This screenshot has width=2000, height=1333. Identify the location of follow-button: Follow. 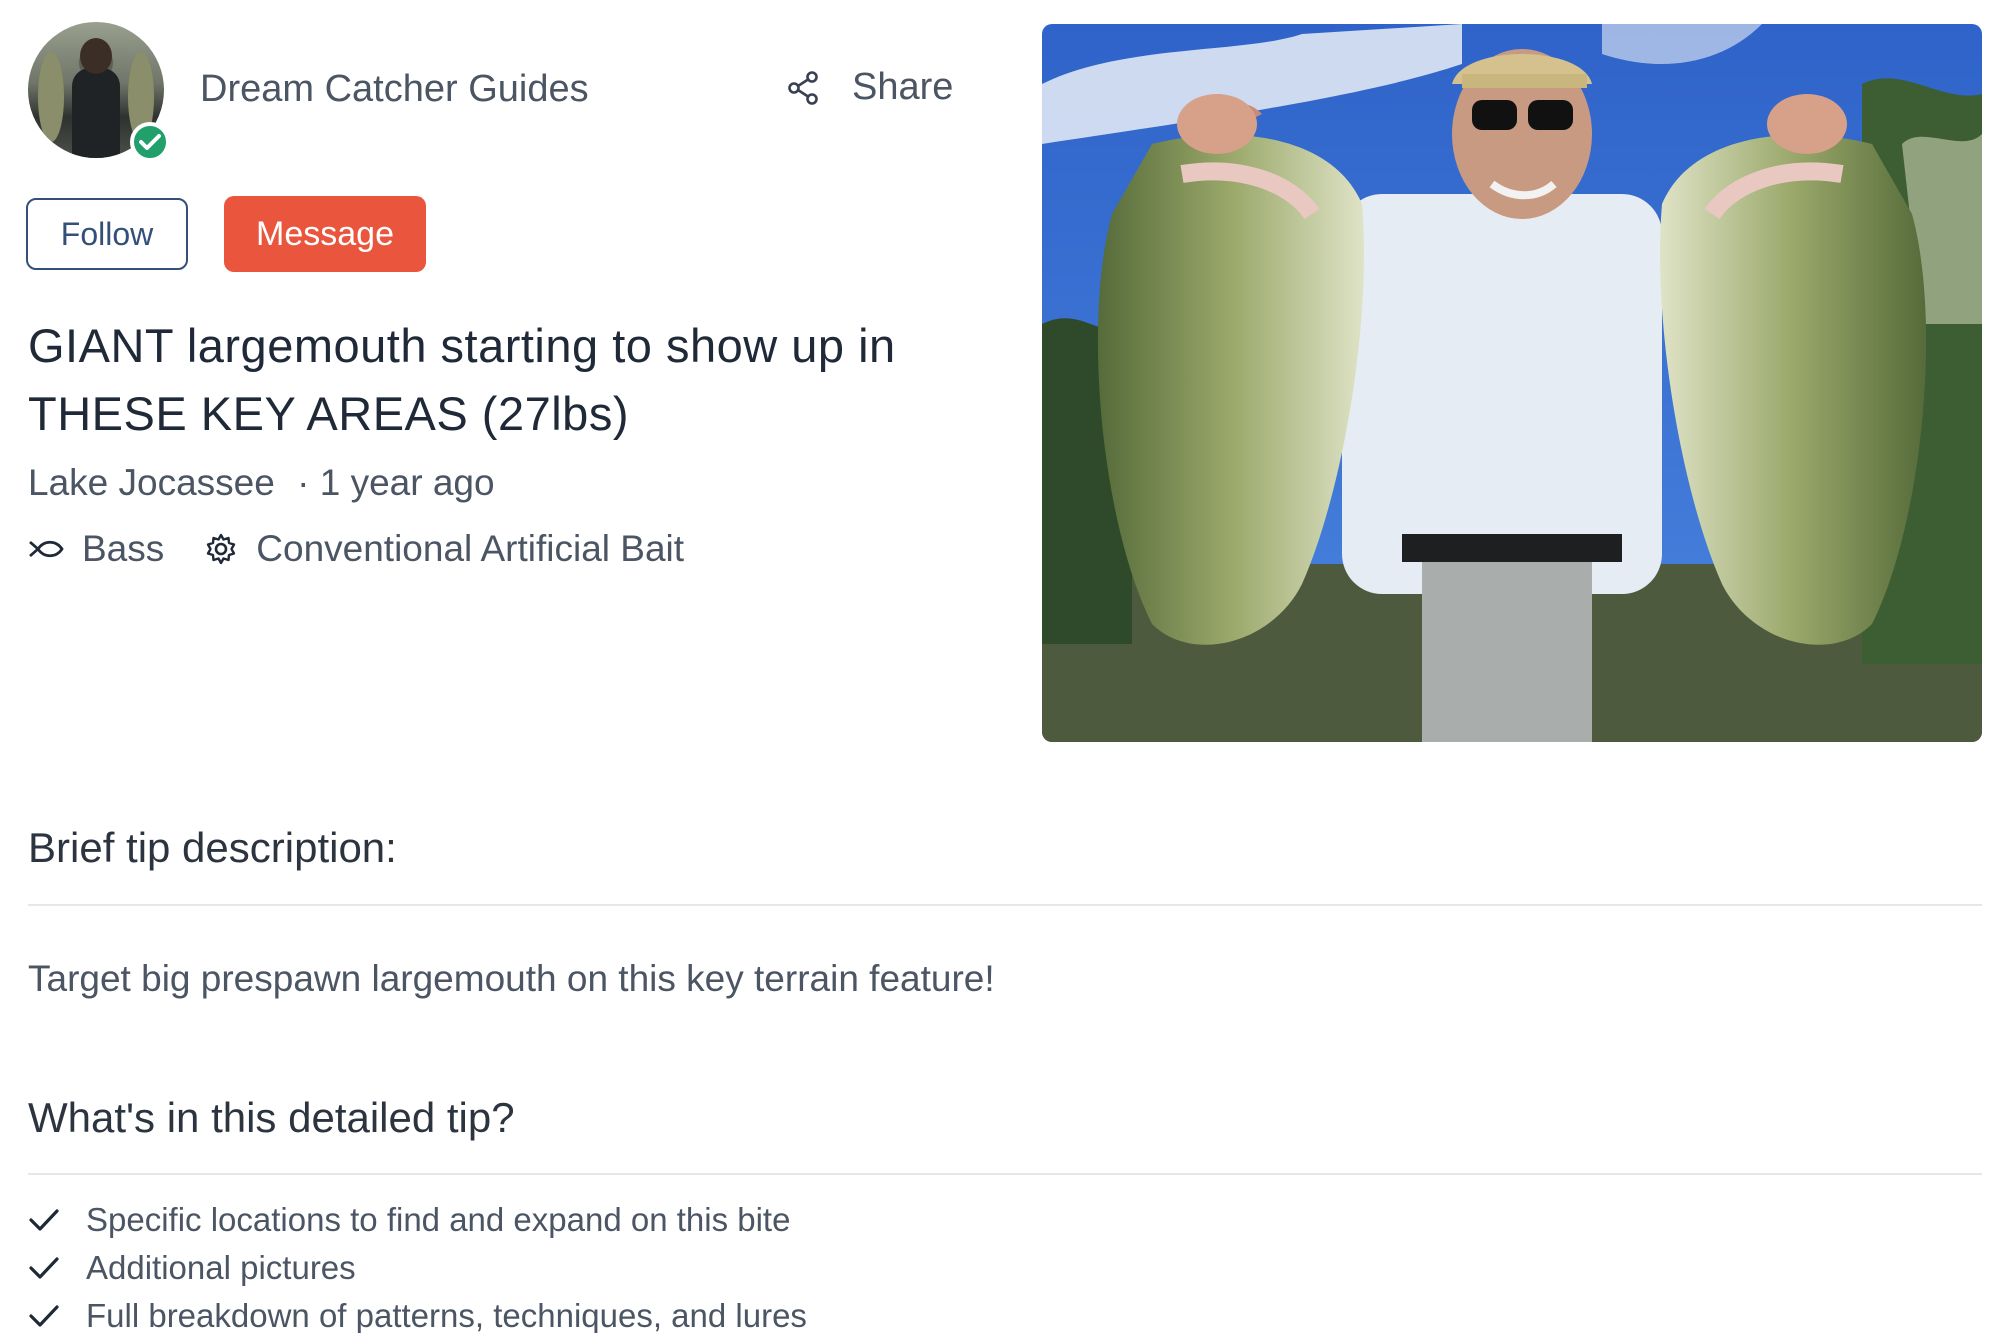
(107, 234).